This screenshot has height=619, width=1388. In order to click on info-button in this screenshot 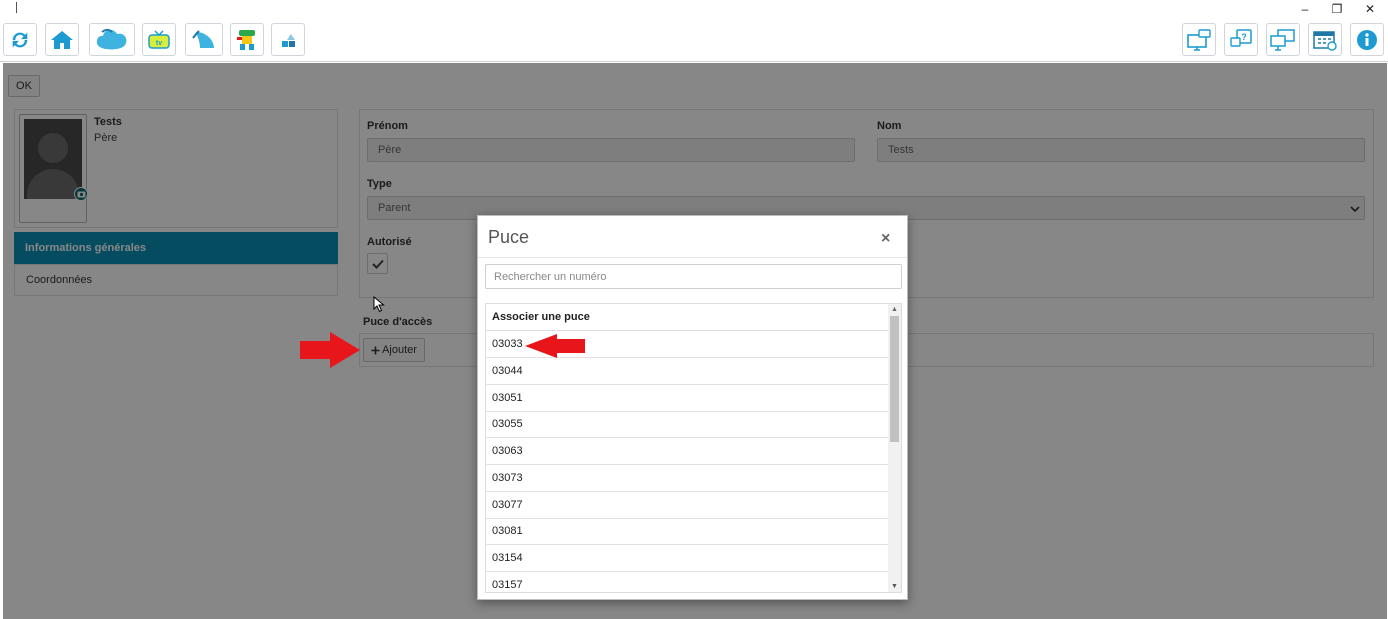, I will do `click(1367, 39)`.